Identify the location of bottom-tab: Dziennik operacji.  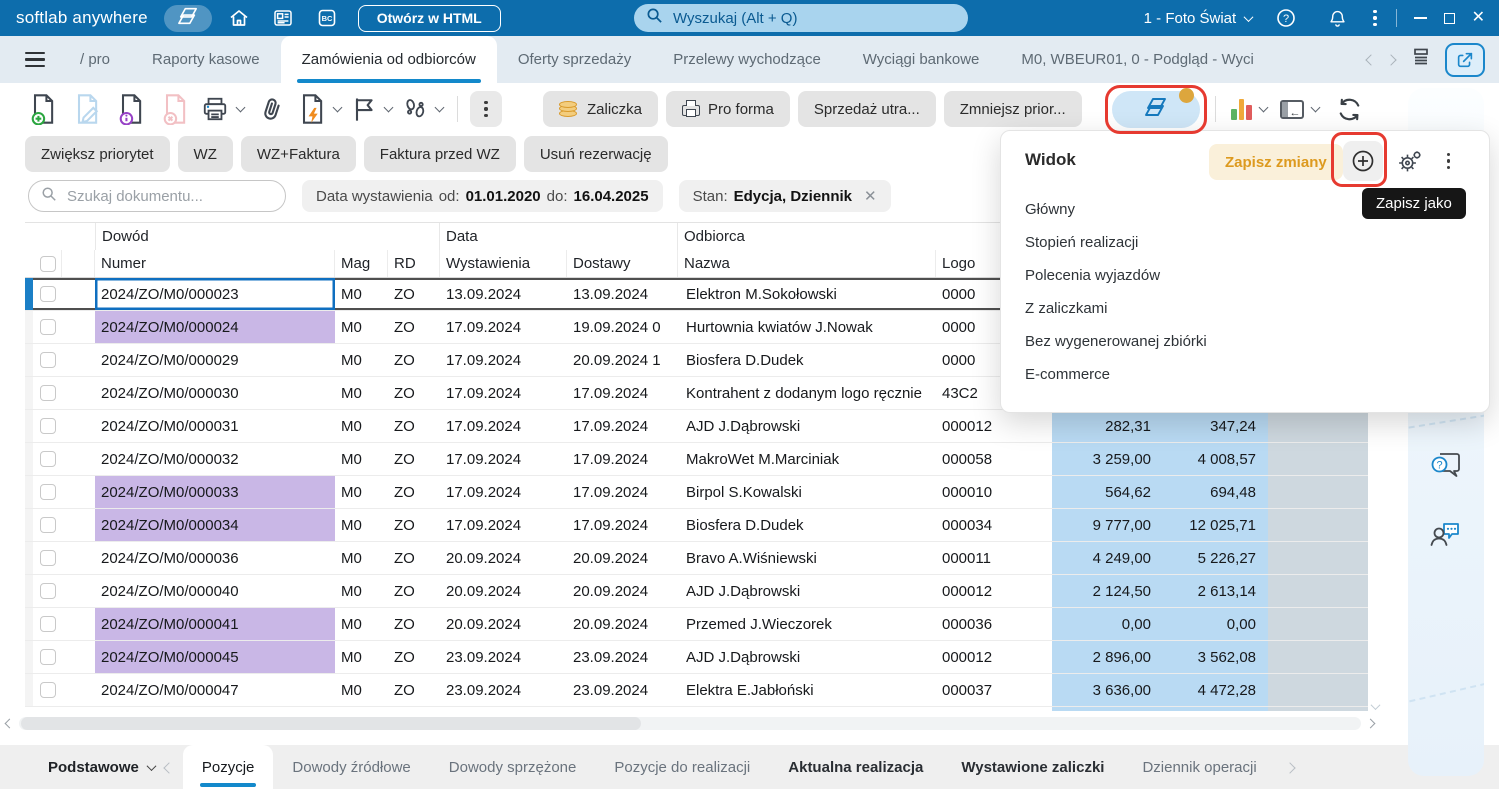
(1199, 767).